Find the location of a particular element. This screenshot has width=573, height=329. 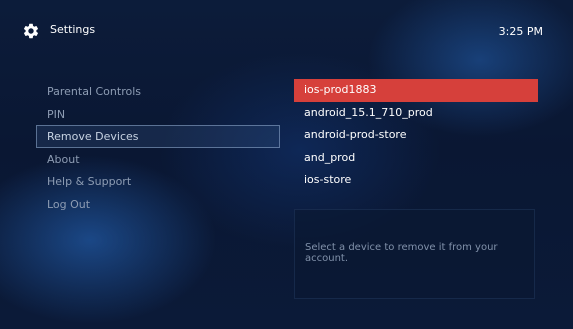

page-title: Settings is located at coordinates (73, 29).